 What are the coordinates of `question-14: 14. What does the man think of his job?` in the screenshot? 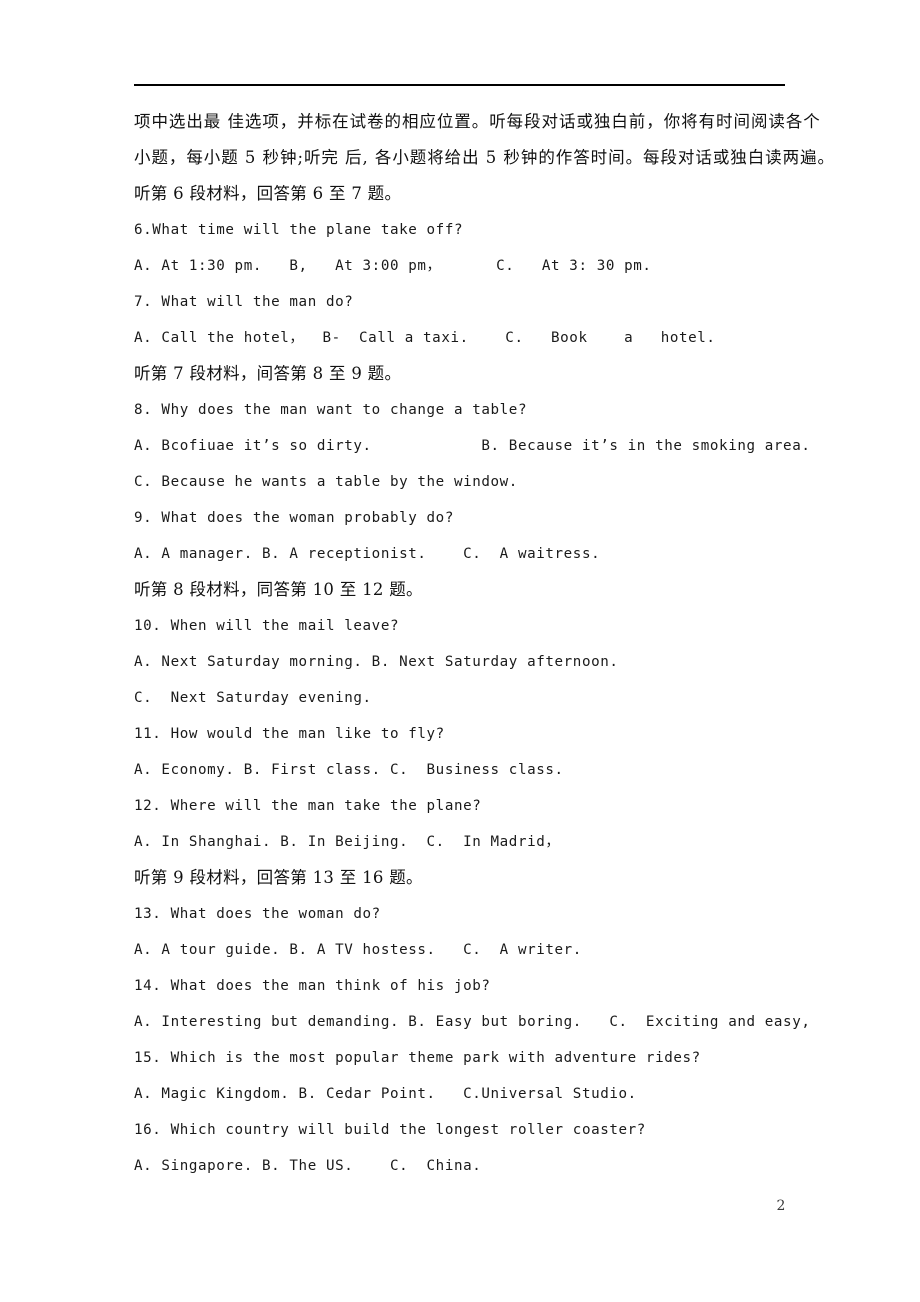 It's located at (312, 986).